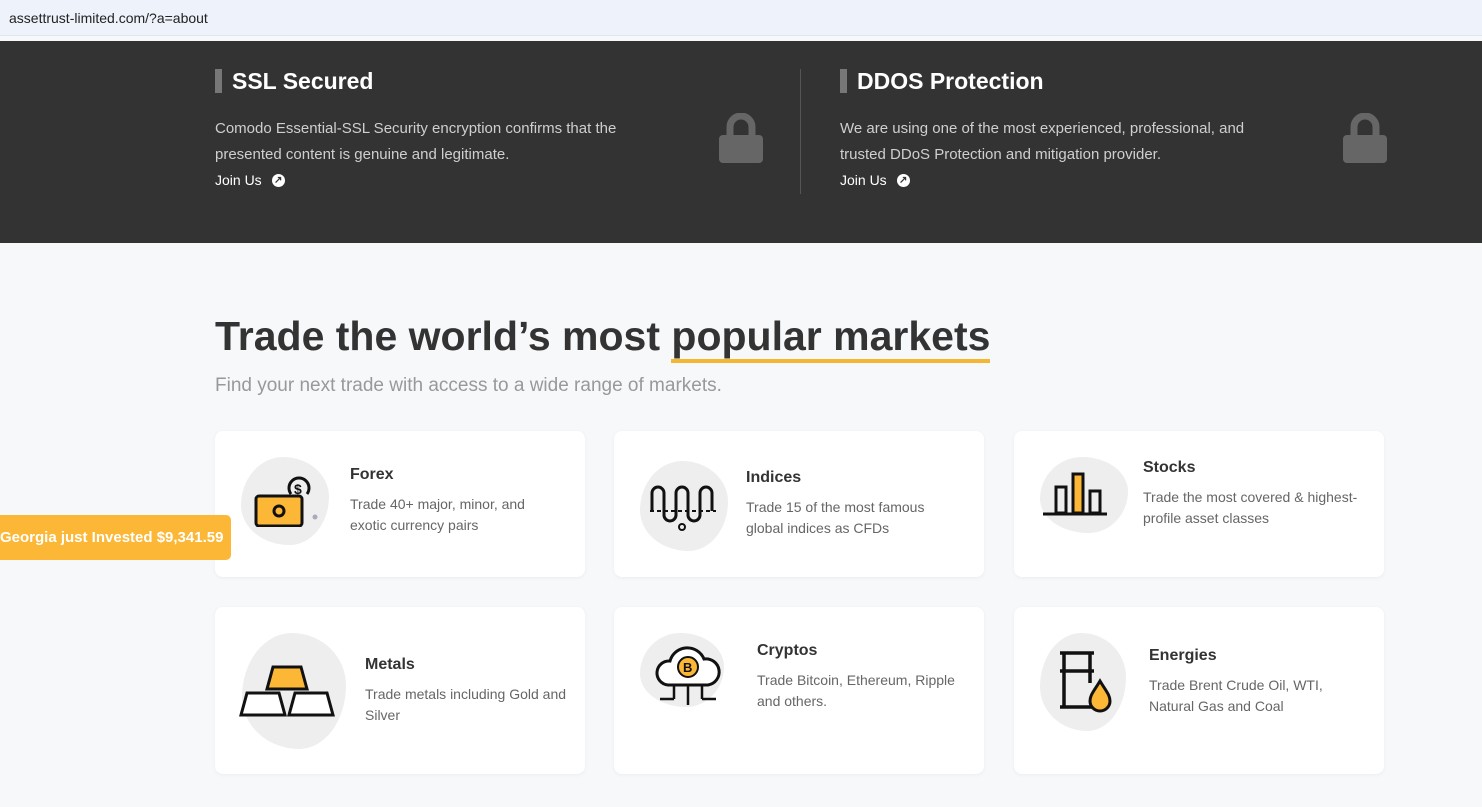 The width and height of the screenshot is (1482, 807). I want to click on title-plain: Trade the world’s most, so click(443, 336).